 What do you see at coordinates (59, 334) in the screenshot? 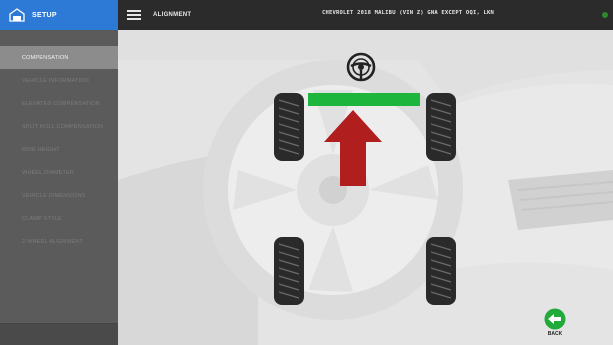
I see `sidebar-footer` at bounding box center [59, 334].